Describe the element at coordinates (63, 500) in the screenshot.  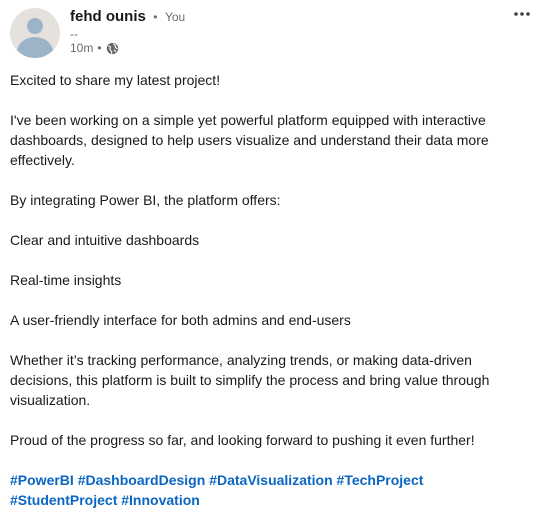
I see `hashtag-link: #StudentProject` at that location.